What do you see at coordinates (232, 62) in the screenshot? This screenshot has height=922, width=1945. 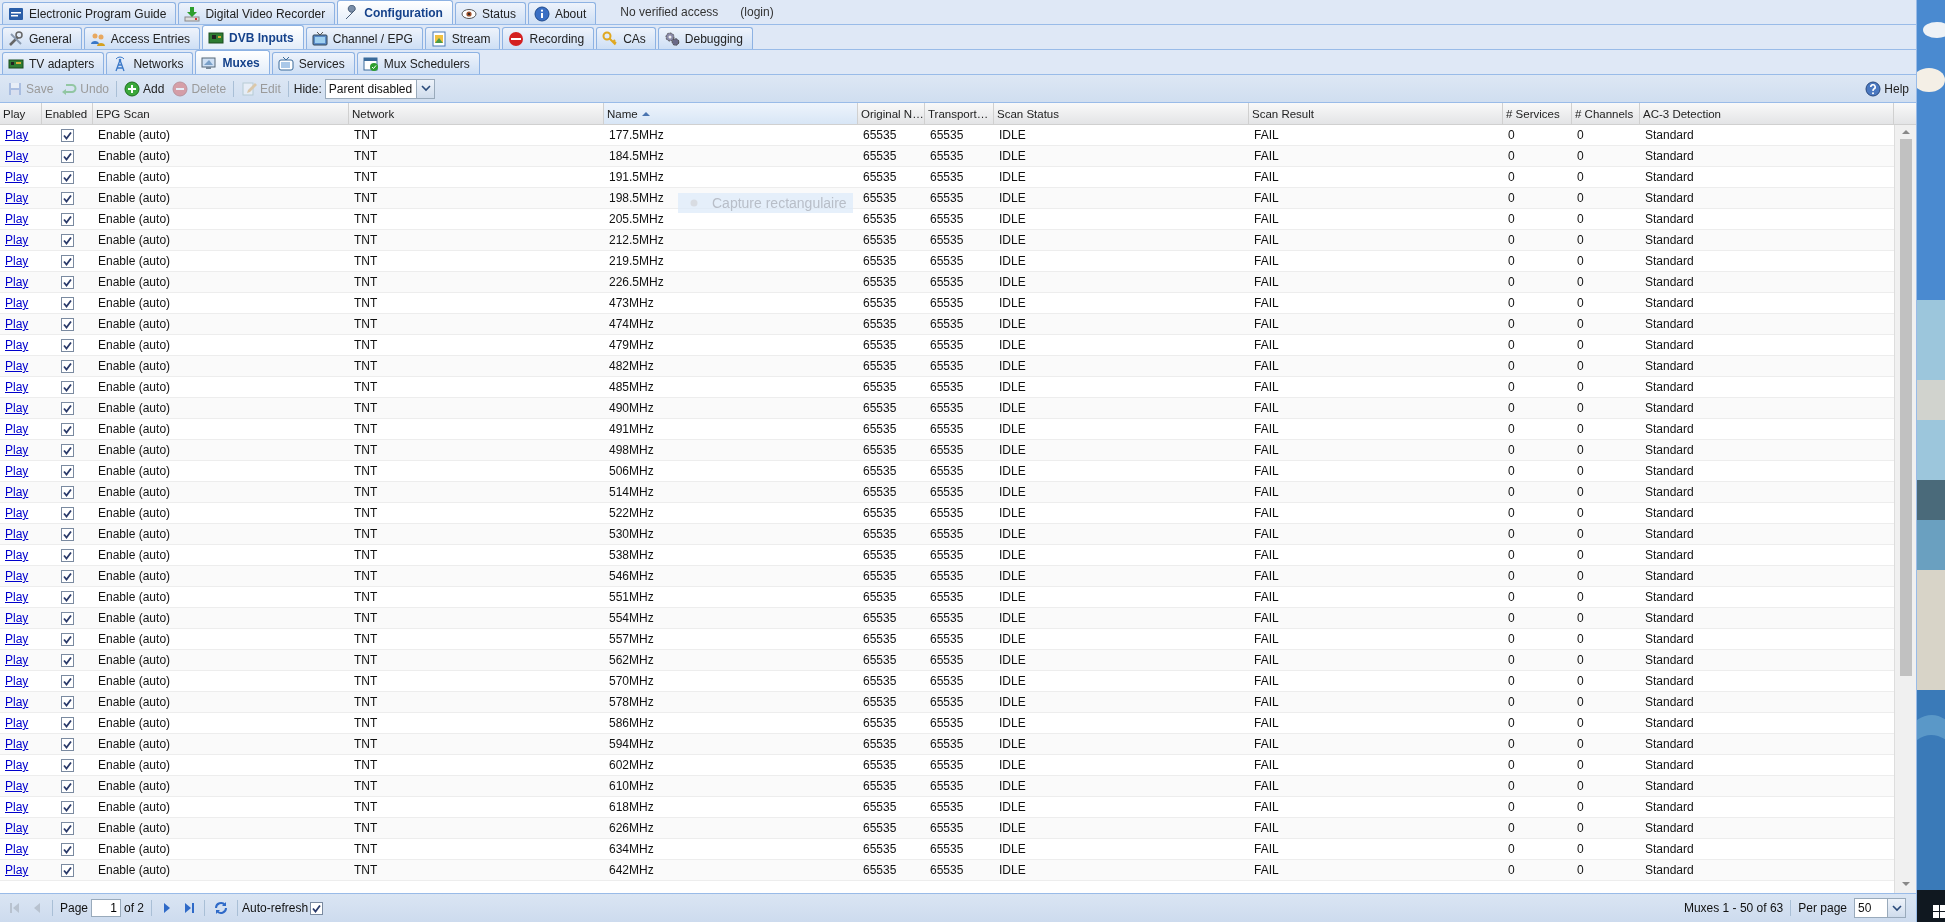 I see `tab: Muxes` at bounding box center [232, 62].